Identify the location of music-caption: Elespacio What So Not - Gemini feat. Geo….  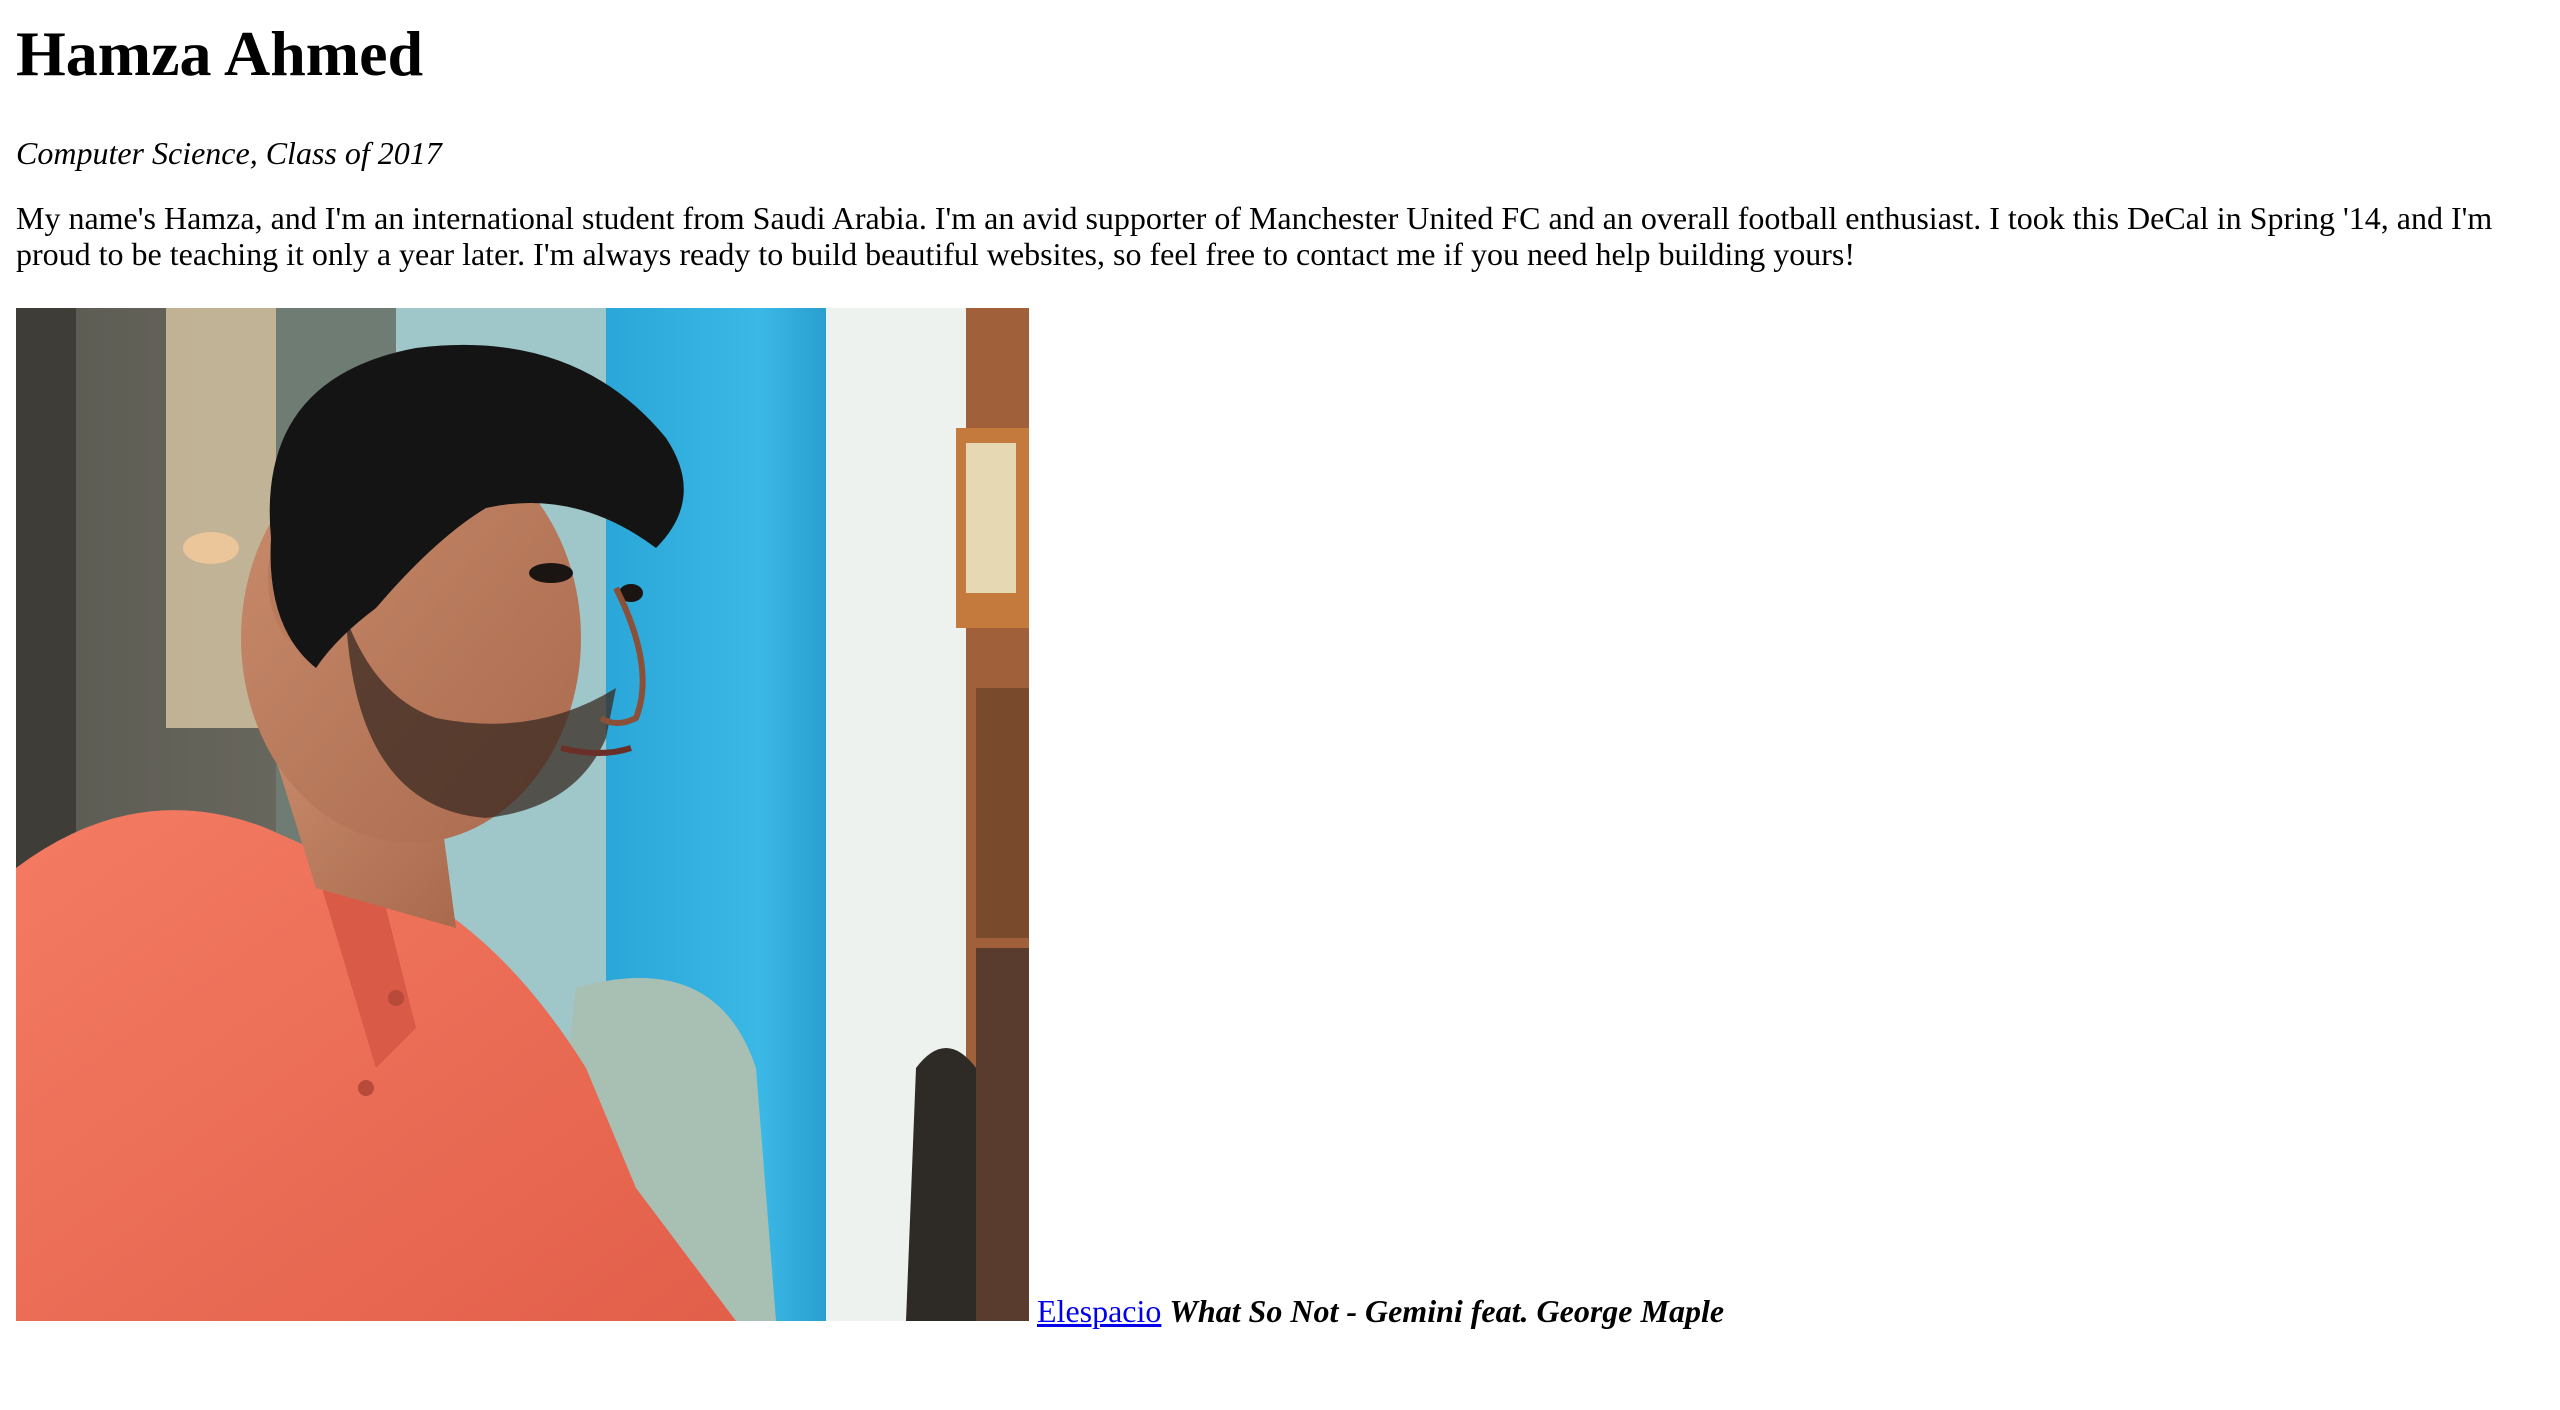
(1380, 1311).